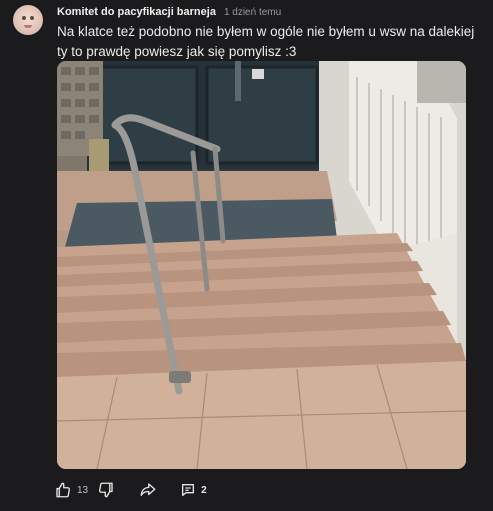 The height and width of the screenshot is (511, 493). I want to click on comment-timestamp: 1 dzień temu, so click(252, 12).